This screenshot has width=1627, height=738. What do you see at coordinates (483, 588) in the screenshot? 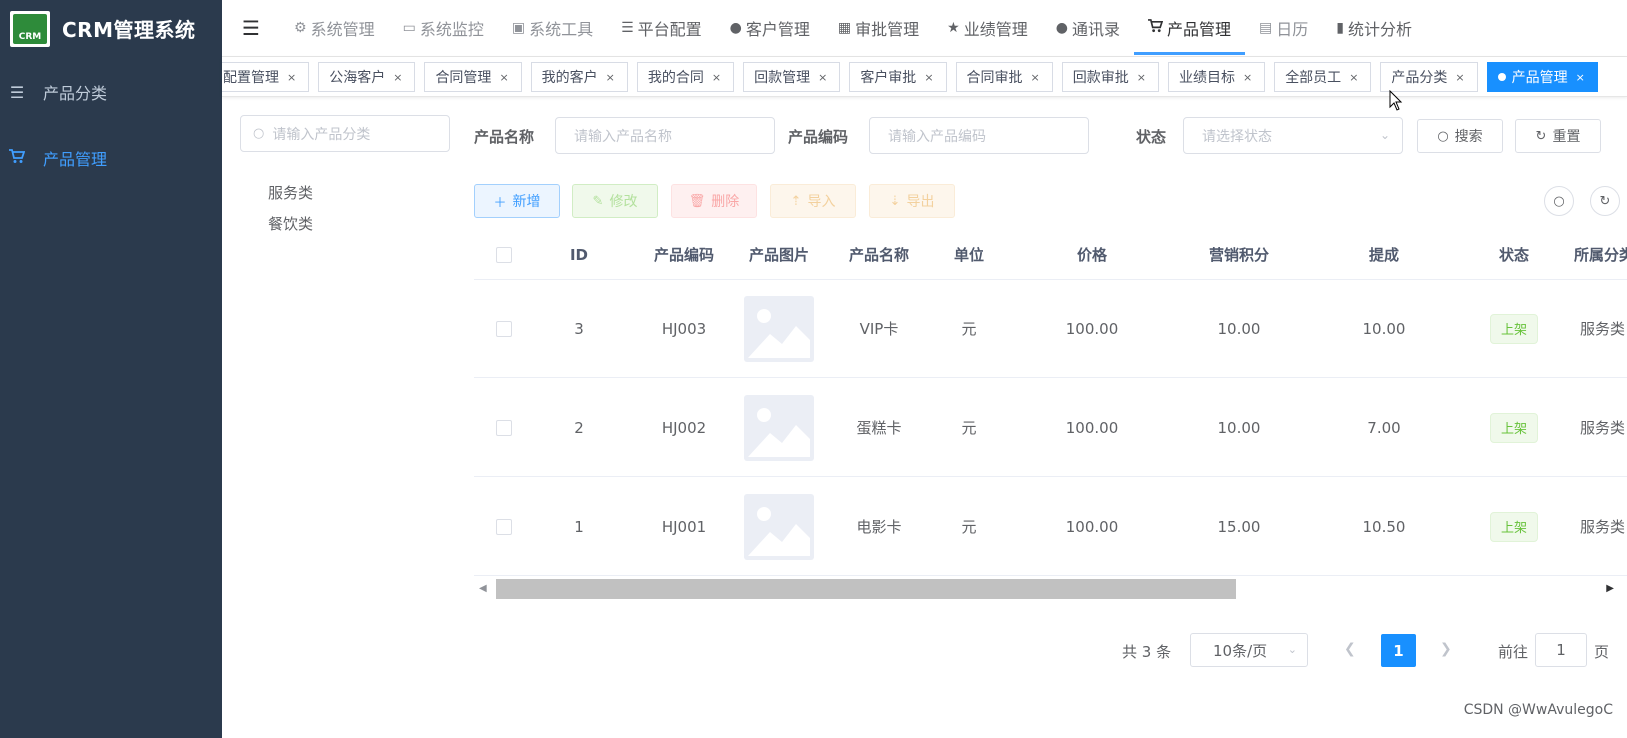
I see `scroll-left-icon: ◀` at bounding box center [483, 588].